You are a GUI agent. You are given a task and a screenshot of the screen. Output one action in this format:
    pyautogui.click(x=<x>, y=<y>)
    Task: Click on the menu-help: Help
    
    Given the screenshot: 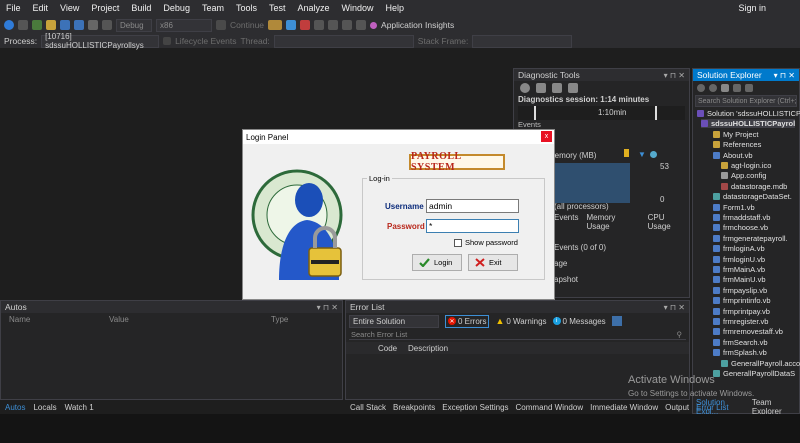 What is the action you would take?
    pyautogui.click(x=395, y=8)
    